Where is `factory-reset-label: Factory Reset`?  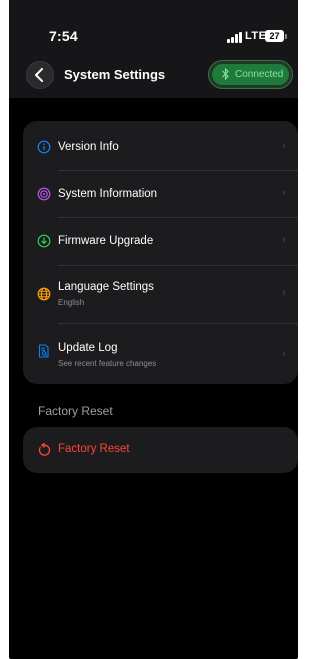
factory-reset-label: Factory Reset is located at coordinates (94, 449).